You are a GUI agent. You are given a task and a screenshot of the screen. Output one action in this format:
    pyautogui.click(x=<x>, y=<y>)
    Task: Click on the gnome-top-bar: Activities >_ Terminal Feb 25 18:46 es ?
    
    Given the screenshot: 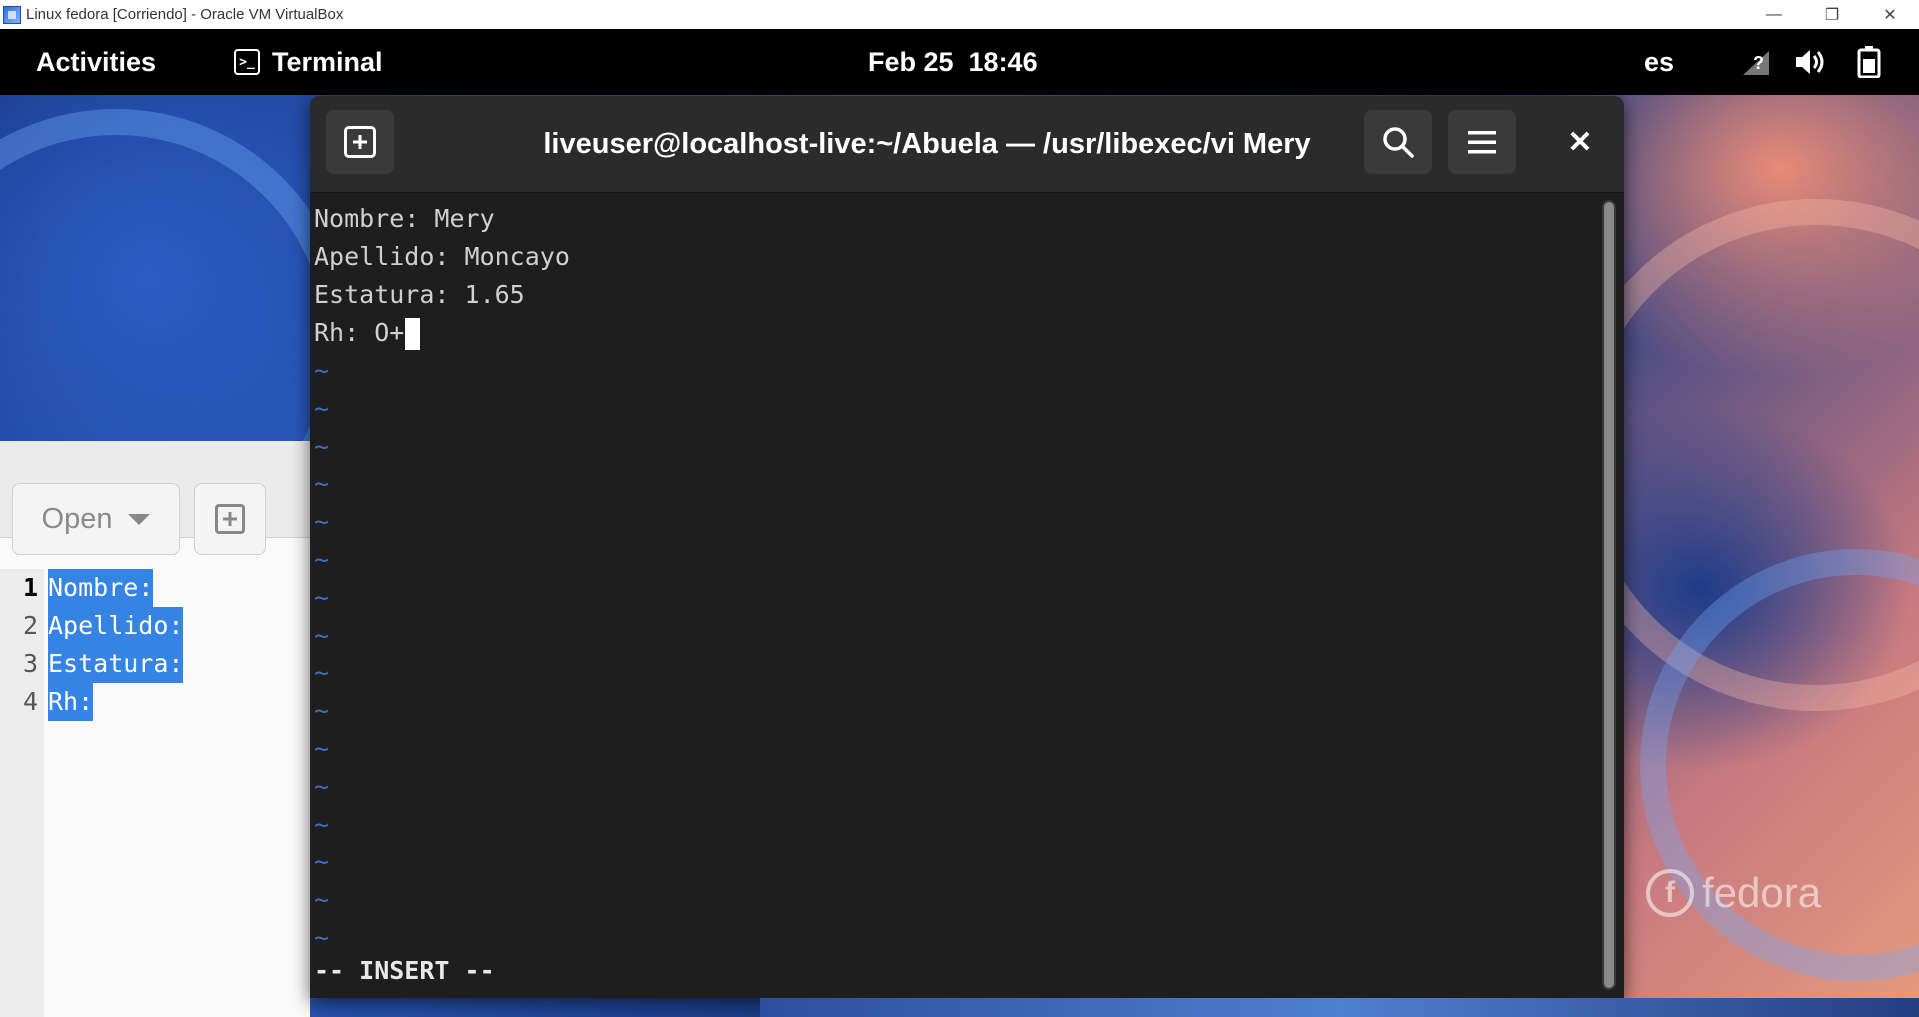 What is the action you would take?
    pyautogui.click(x=959, y=62)
    